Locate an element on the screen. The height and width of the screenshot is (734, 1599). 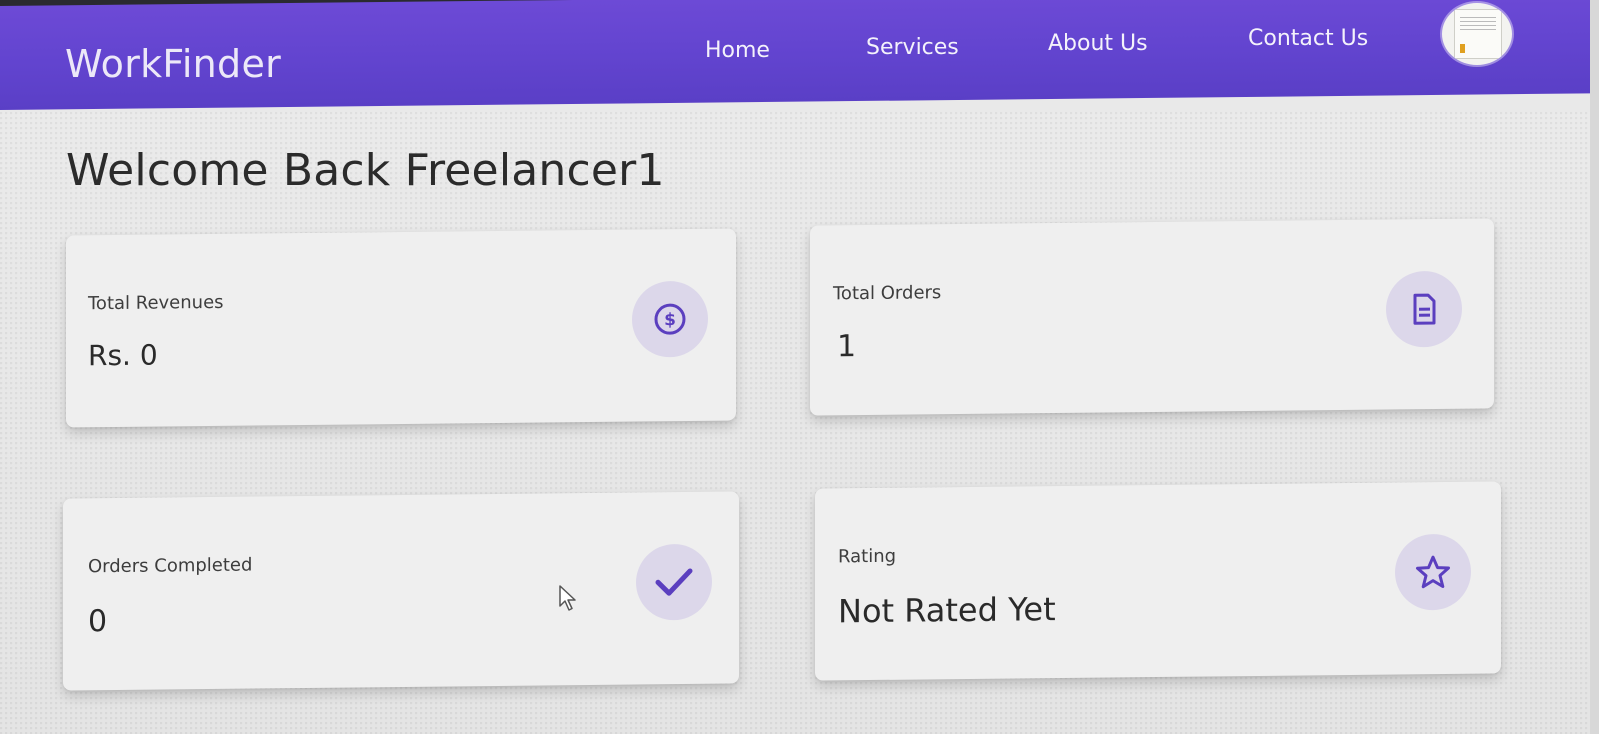
certificate-image is located at coordinates (1478, 34).